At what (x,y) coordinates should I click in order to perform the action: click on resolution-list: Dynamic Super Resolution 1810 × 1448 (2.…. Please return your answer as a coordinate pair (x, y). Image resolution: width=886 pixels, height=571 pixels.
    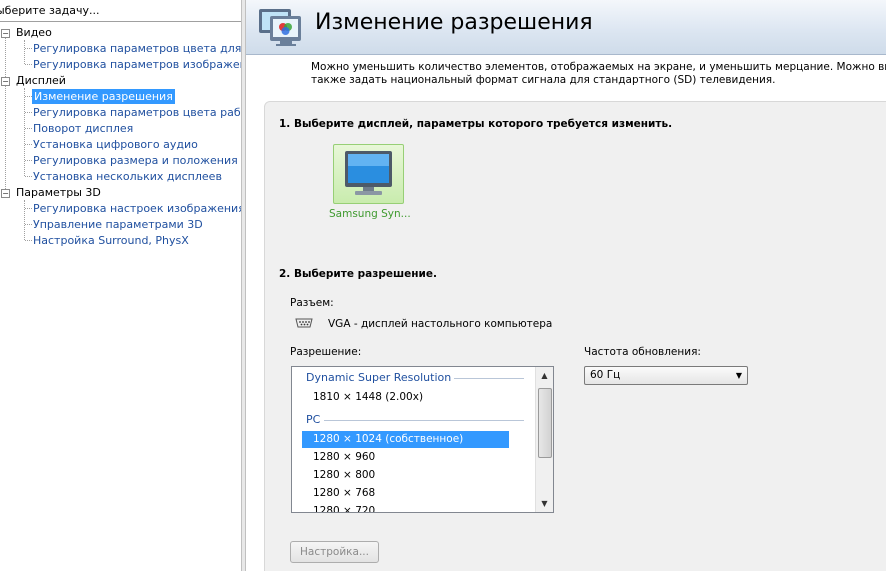
    Looking at the image, I should click on (422, 439).